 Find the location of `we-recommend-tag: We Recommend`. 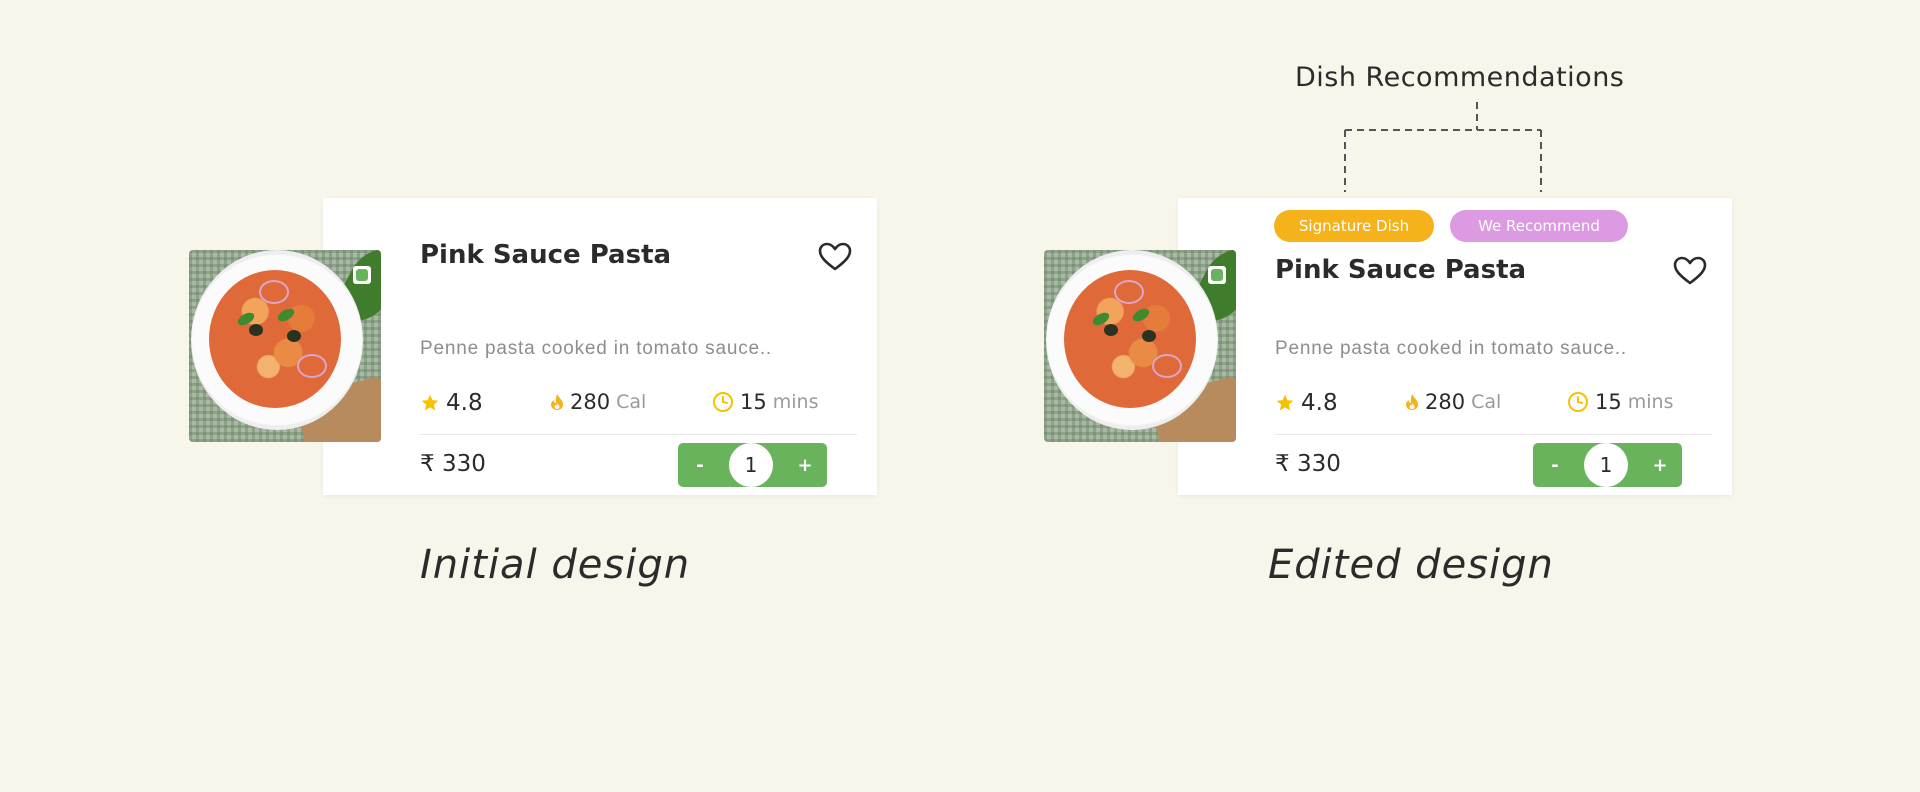

we-recommend-tag: We Recommend is located at coordinates (1539, 226).